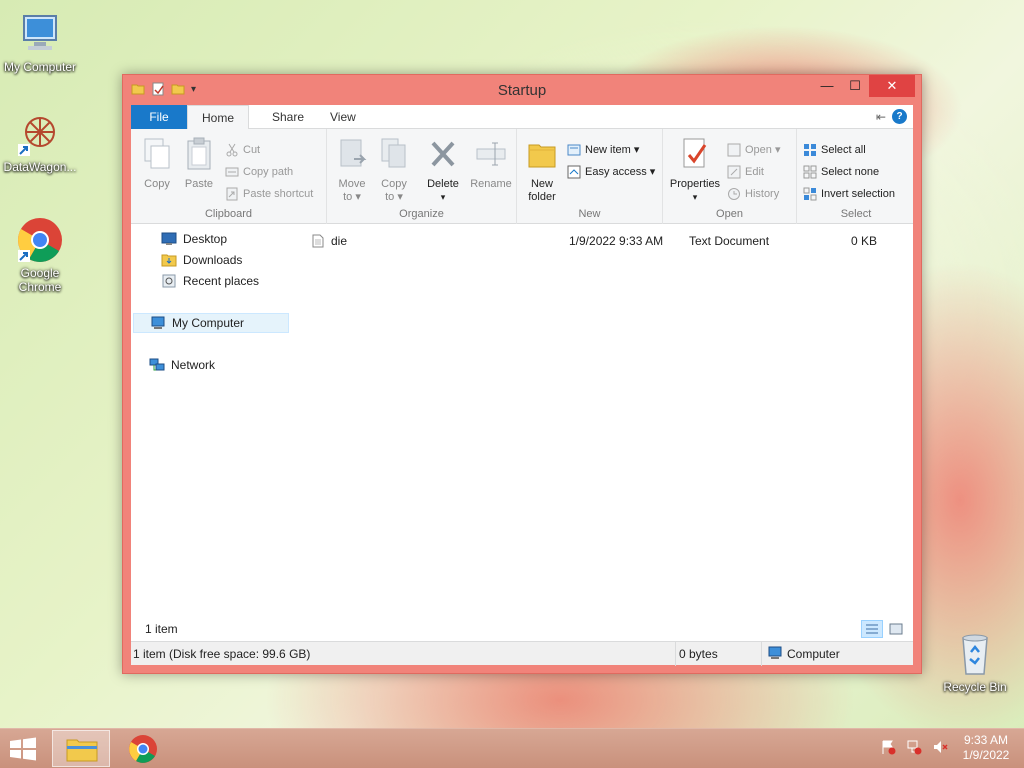  What do you see at coordinates (491, 164) in the screenshot?
I see `rename-button: Rename` at bounding box center [491, 164].